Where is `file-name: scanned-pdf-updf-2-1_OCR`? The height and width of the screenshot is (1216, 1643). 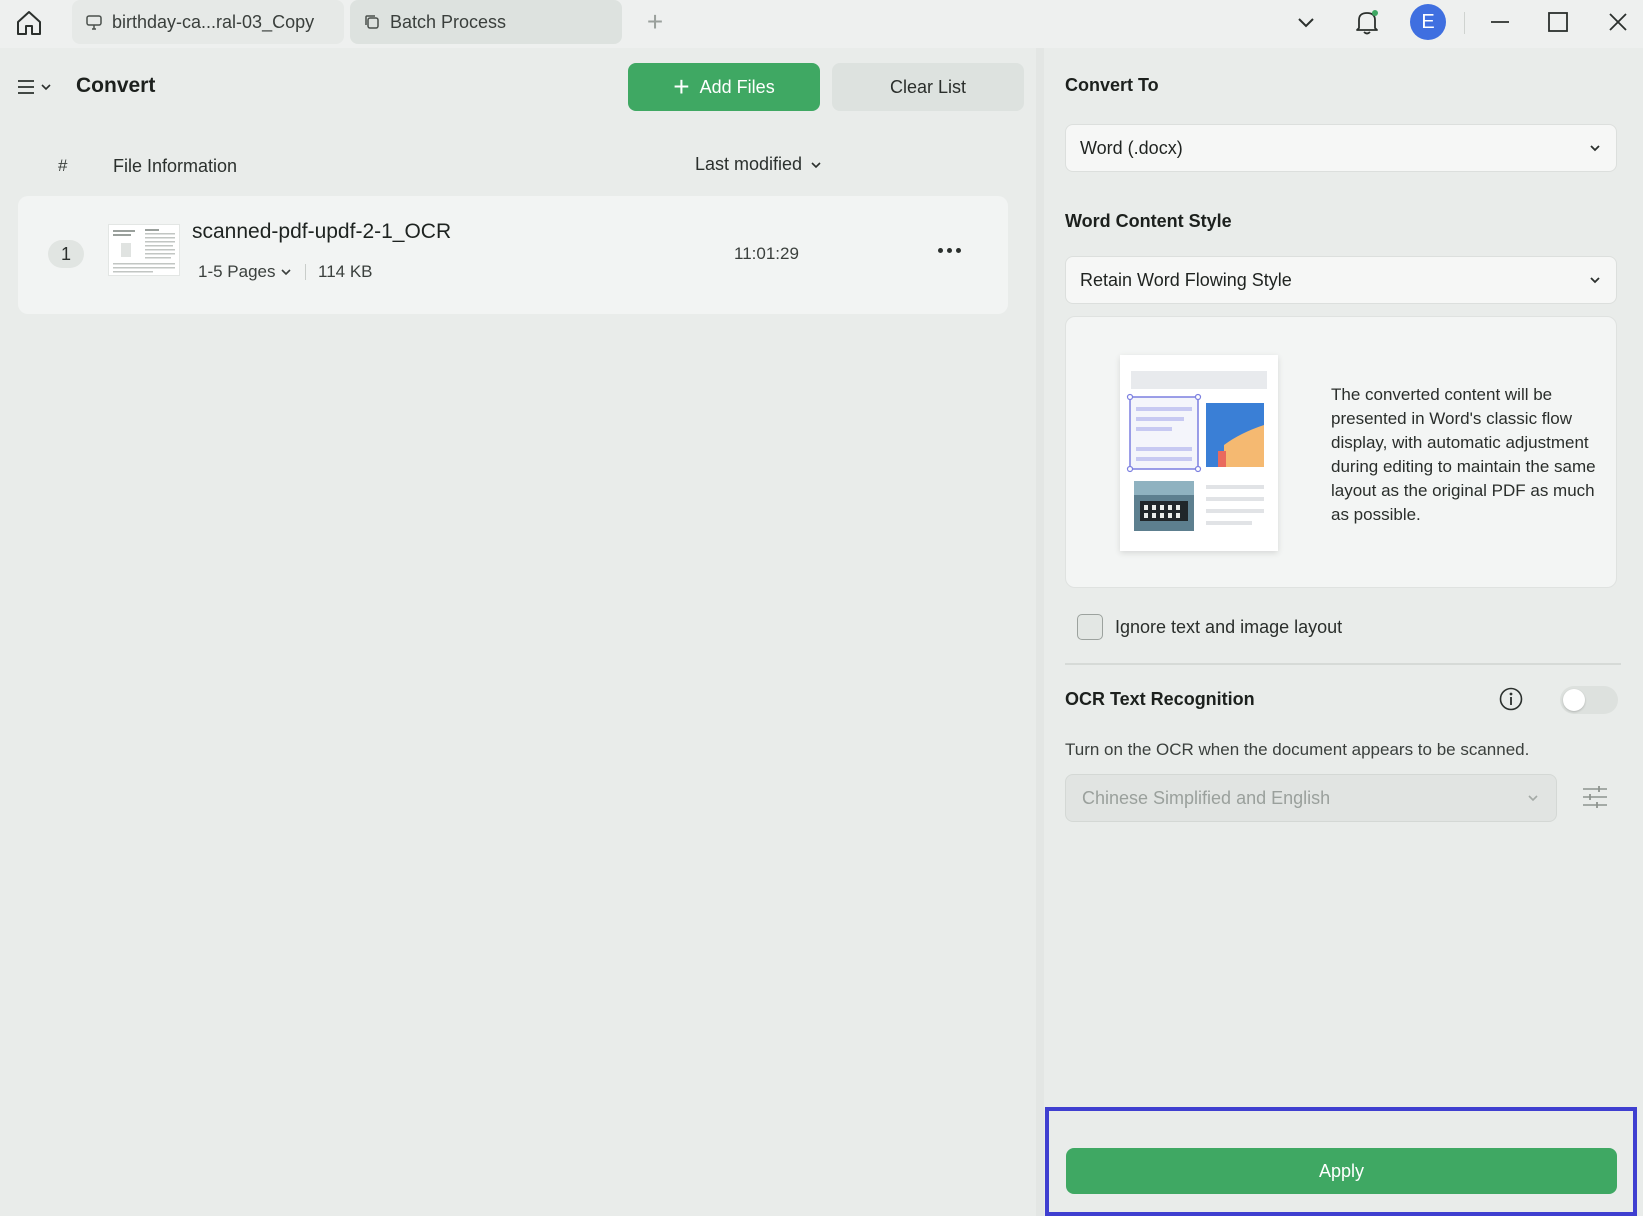
file-name: scanned-pdf-updf-2-1_OCR is located at coordinates (322, 231).